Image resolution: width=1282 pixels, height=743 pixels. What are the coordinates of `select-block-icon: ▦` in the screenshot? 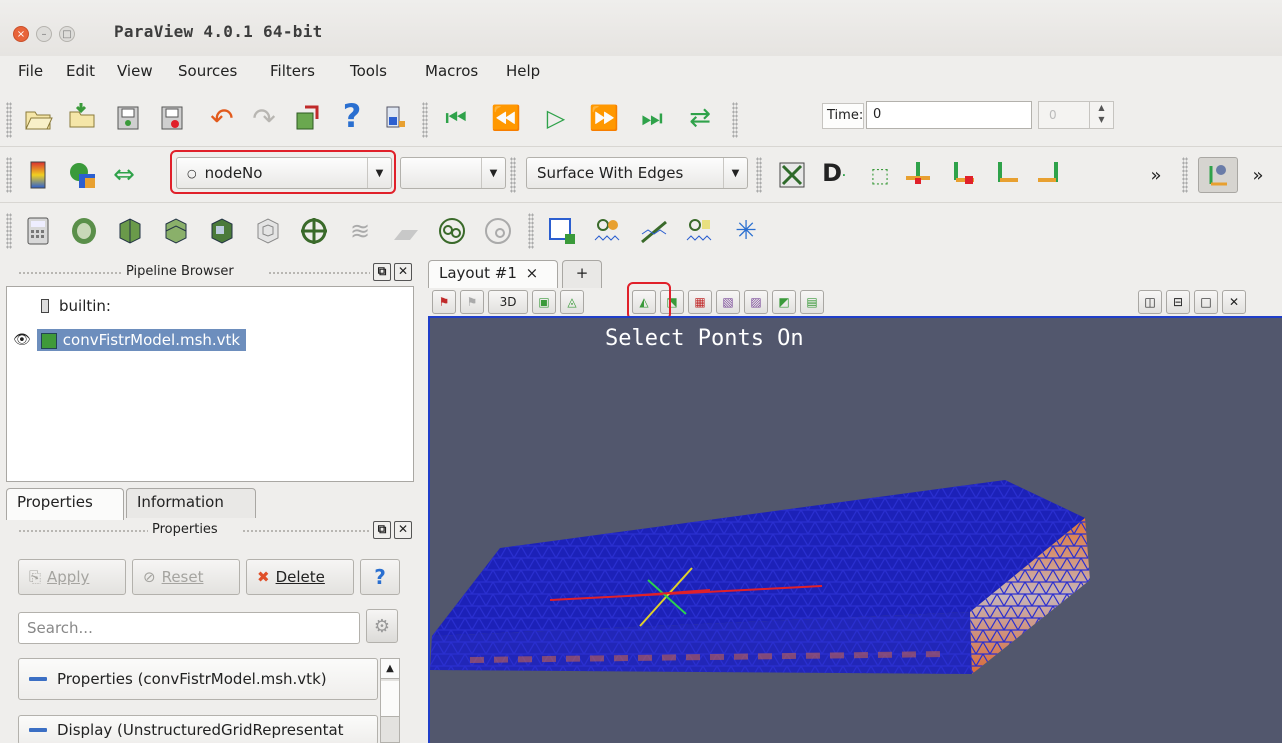 It's located at (700, 302).